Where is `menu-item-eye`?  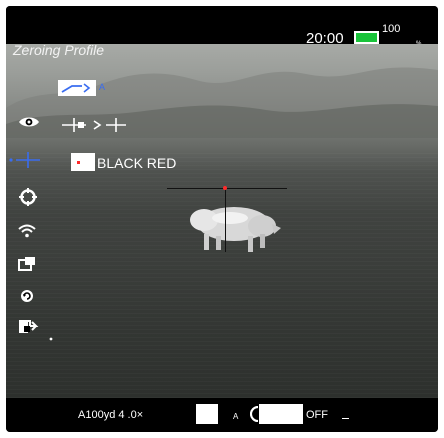 menu-item-eye is located at coordinates (29, 123).